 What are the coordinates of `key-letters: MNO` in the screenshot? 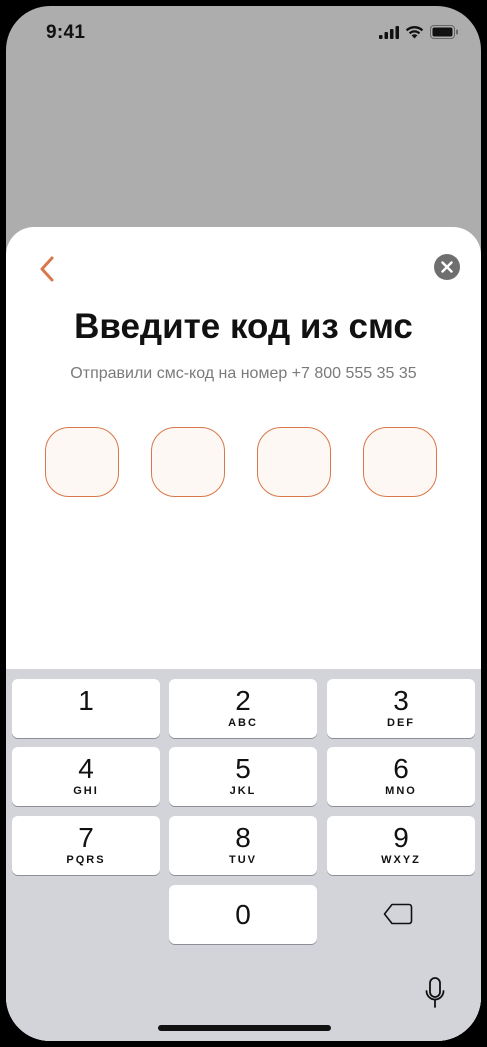 It's located at (401, 791).